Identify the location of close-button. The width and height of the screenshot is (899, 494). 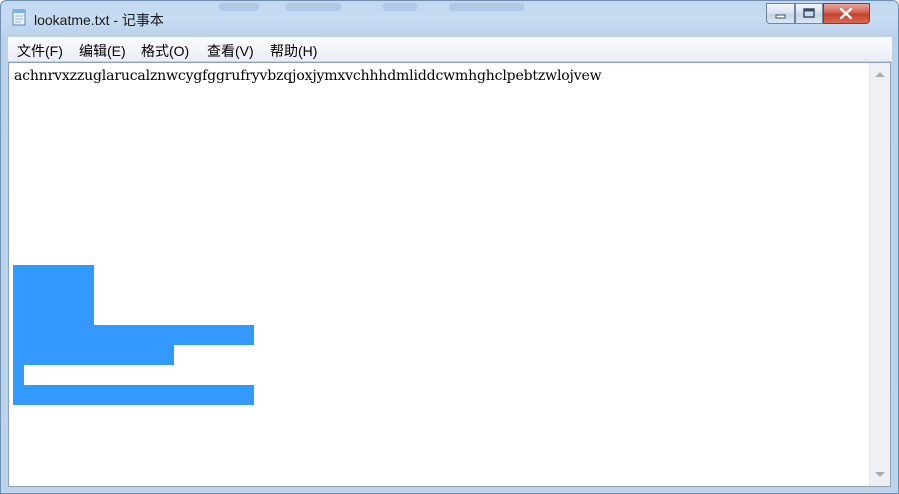
(846, 13).